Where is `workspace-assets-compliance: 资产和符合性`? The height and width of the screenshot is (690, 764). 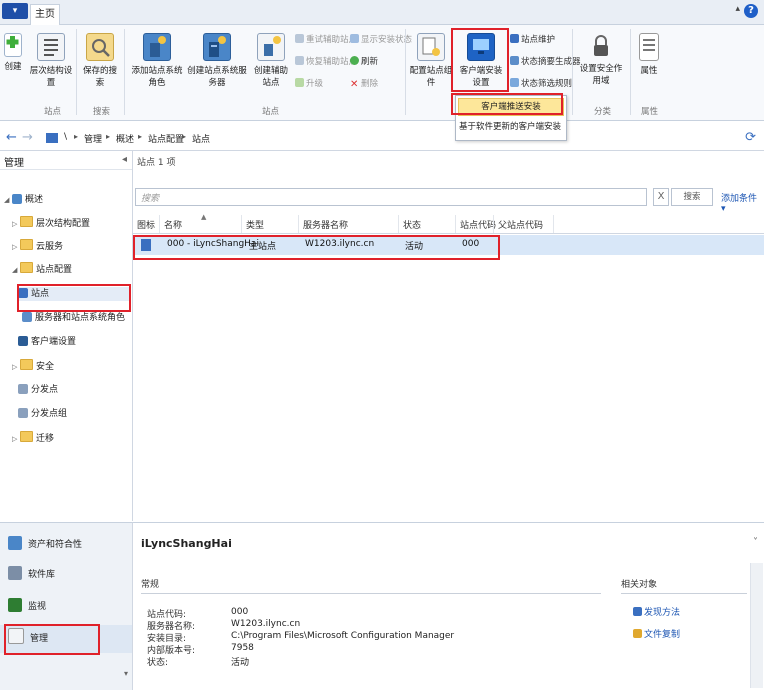
workspace-assets-compliance: 资产和符合性 is located at coordinates (66, 545).